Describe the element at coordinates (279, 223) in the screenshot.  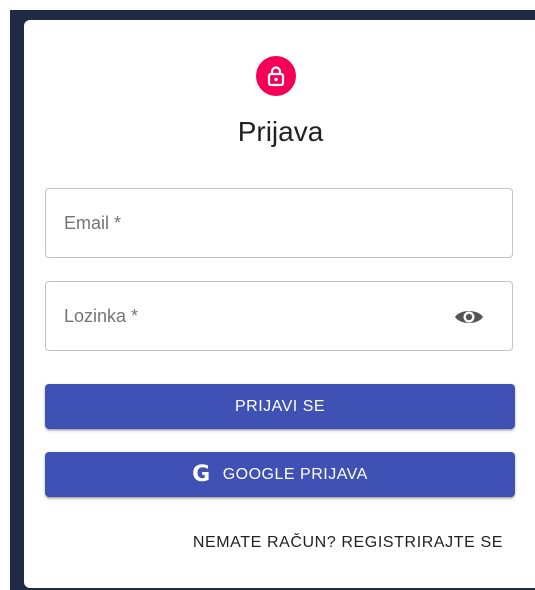
I see `email-field: Email *` at that location.